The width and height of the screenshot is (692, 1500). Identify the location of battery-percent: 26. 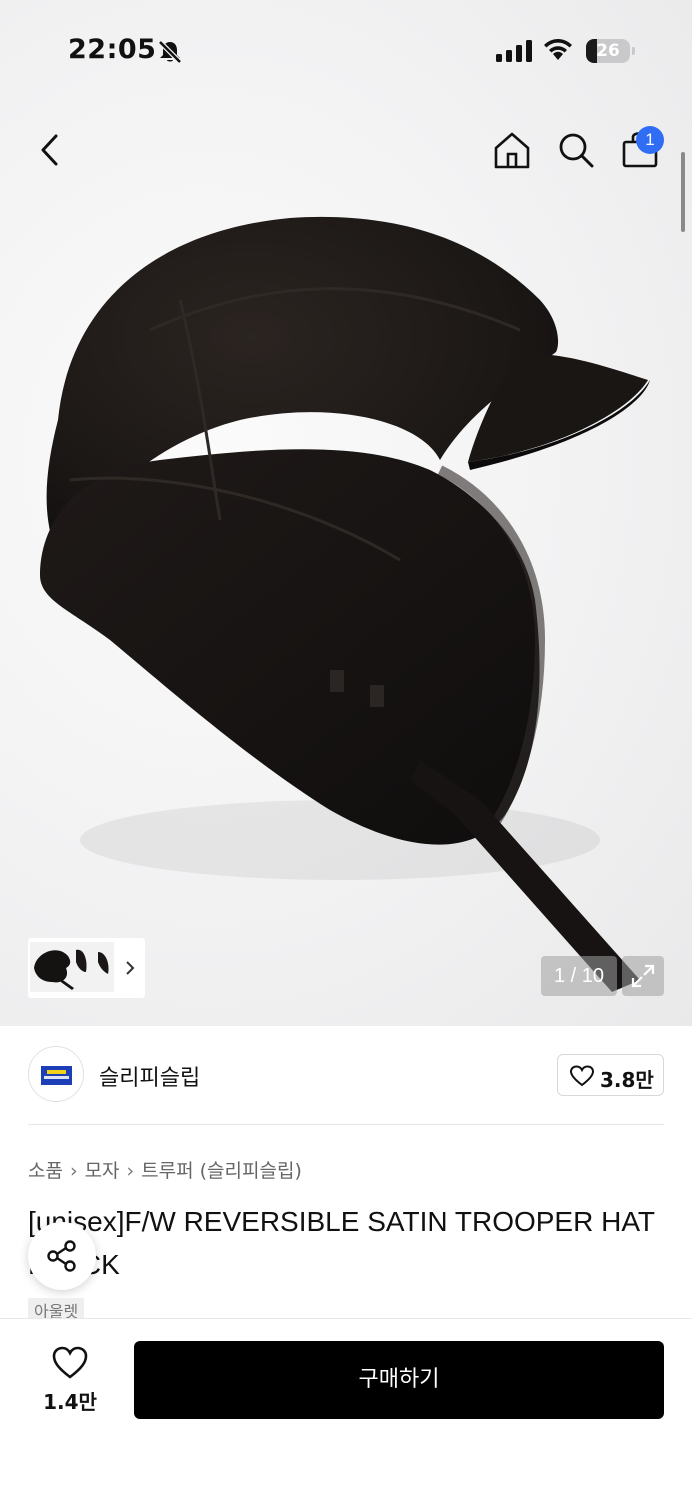
(608, 51).